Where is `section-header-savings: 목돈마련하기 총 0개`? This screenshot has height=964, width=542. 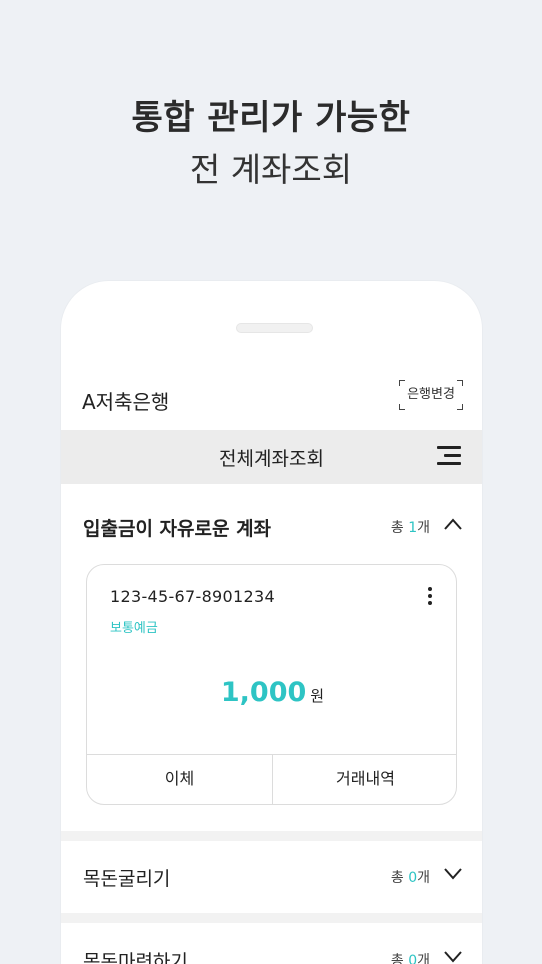
section-header-savings: 목돈마련하기 총 0개 is located at coordinates (271, 951).